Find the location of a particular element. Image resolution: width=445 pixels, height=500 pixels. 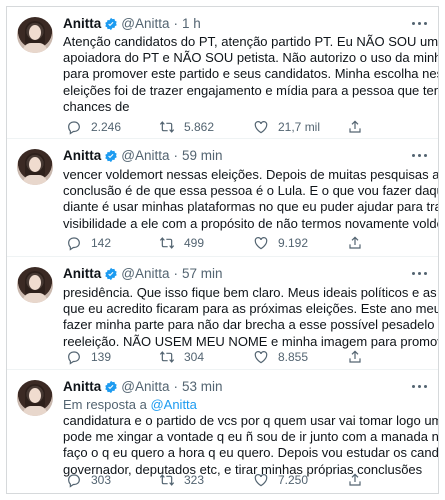

like-button: 9.192 is located at coordinates (280, 243).